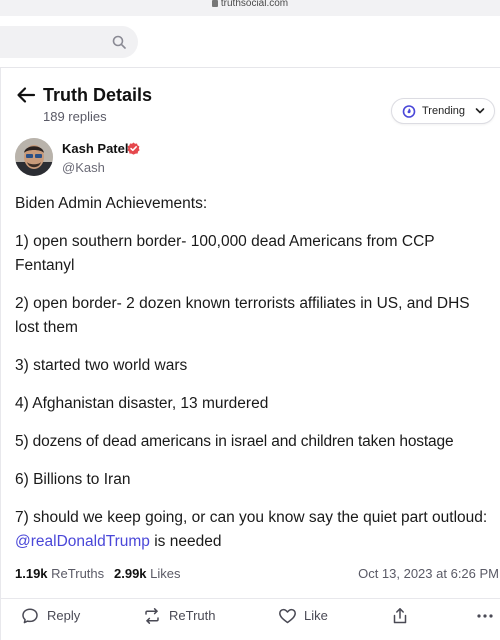 This screenshot has width=500, height=640. I want to click on author-name: Kash Patel, so click(95, 148).